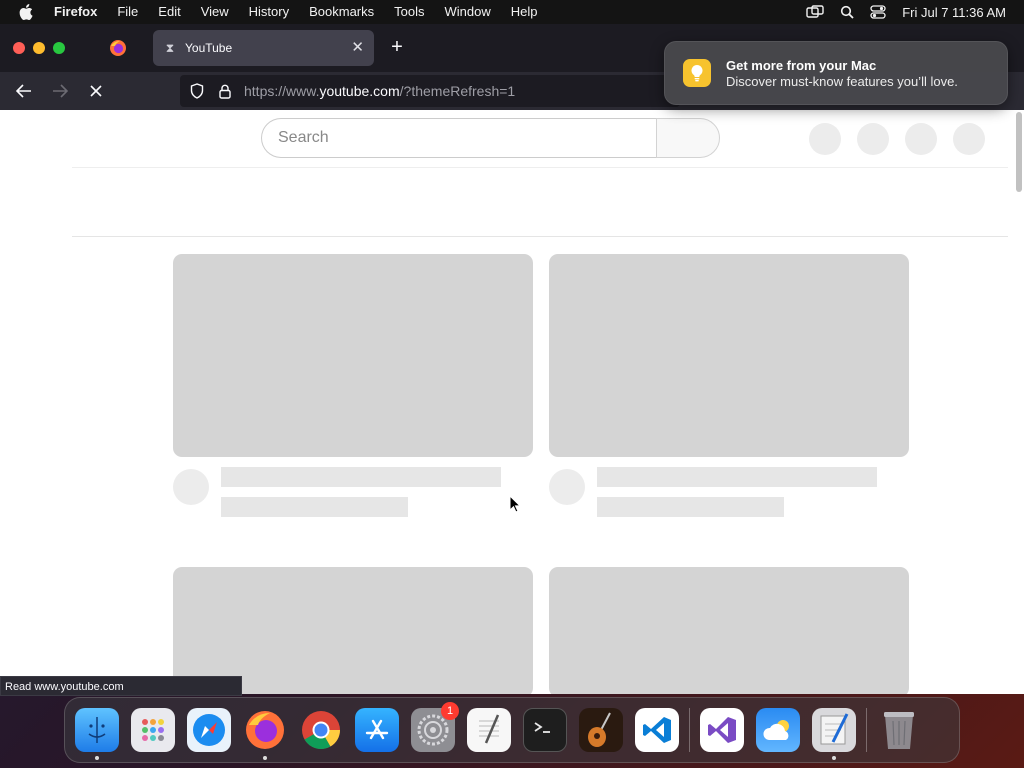 The height and width of the screenshot is (768, 1024). What do you see at coordinates (269, 12) in the screenshot?
I see `menu-history: History` at bounding box center [269, 12].